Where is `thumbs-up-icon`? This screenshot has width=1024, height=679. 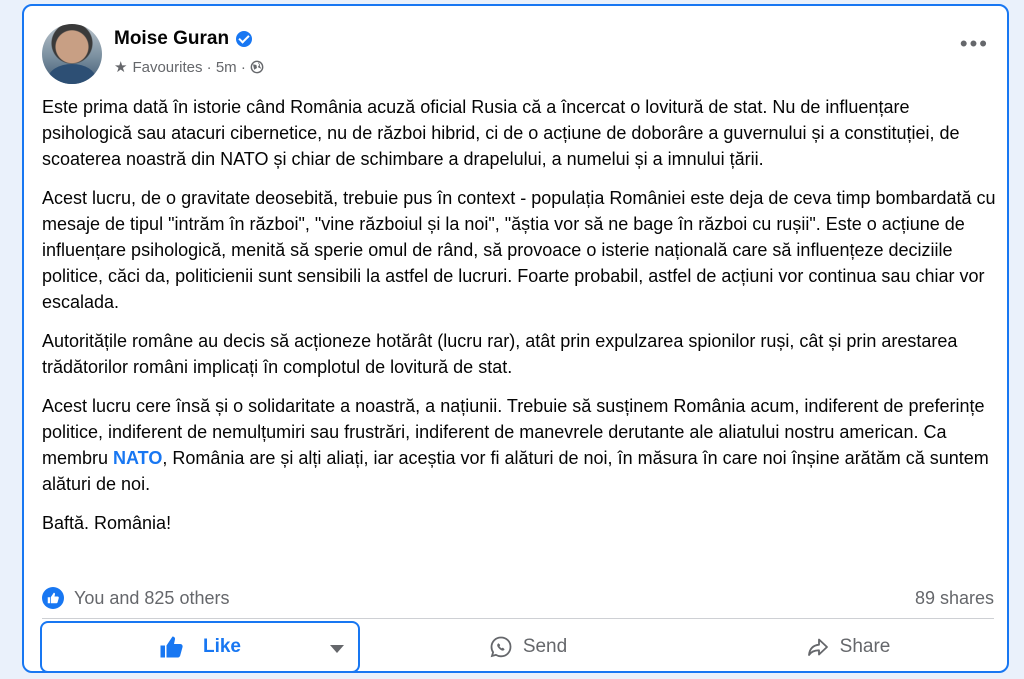
thumbs-up-icon is located at coordinates (171, 647).